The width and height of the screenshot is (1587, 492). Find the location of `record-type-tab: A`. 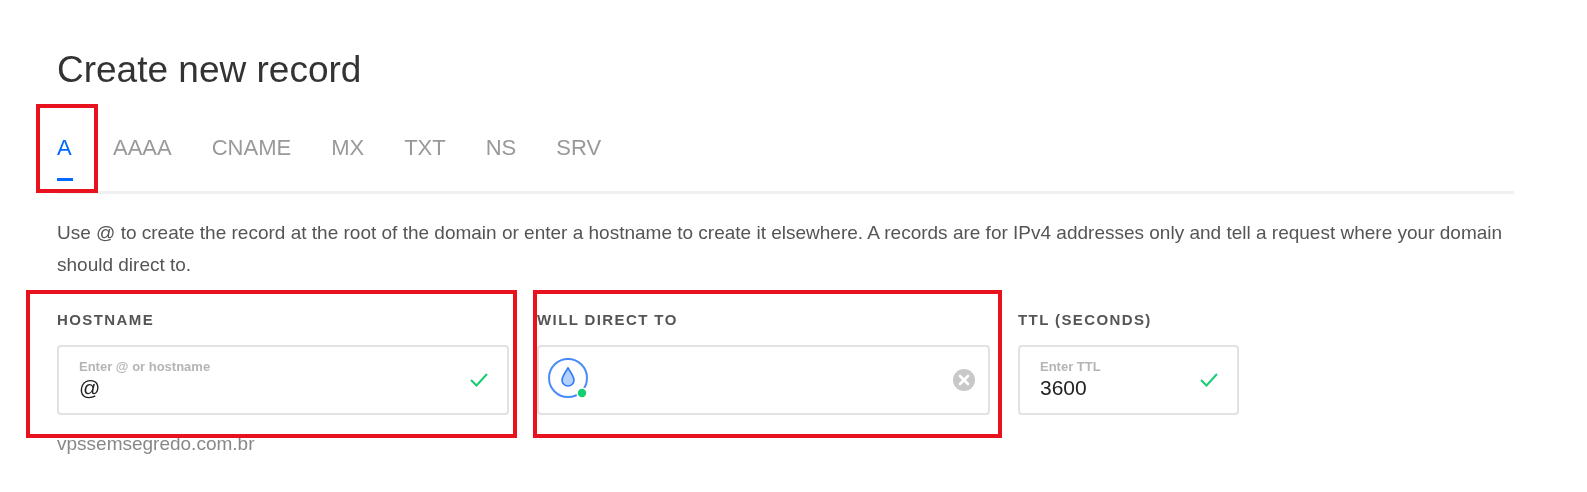

record-type-tab: A is located at coordinates (65, 155).